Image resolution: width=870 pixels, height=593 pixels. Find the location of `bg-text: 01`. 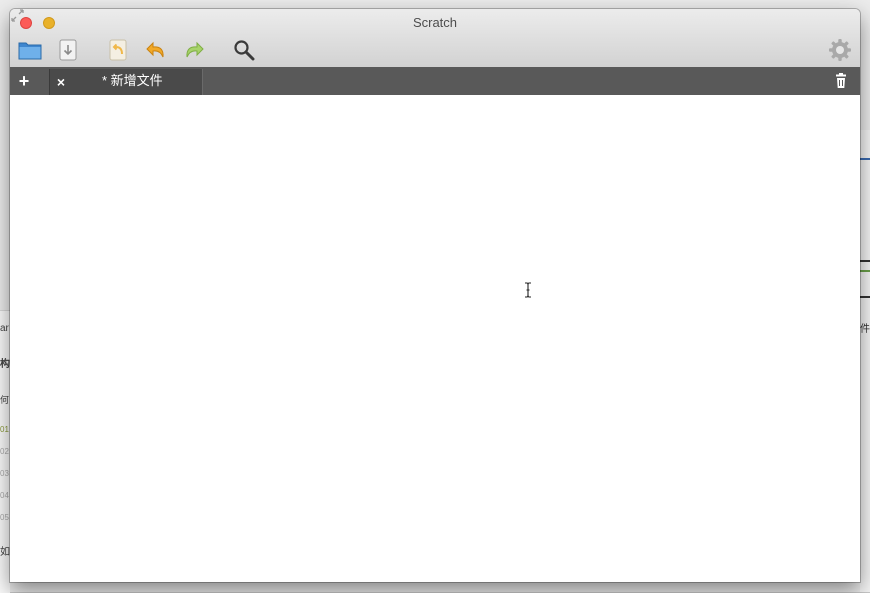

bg-text: 01 is located at coordinates (4, 429).